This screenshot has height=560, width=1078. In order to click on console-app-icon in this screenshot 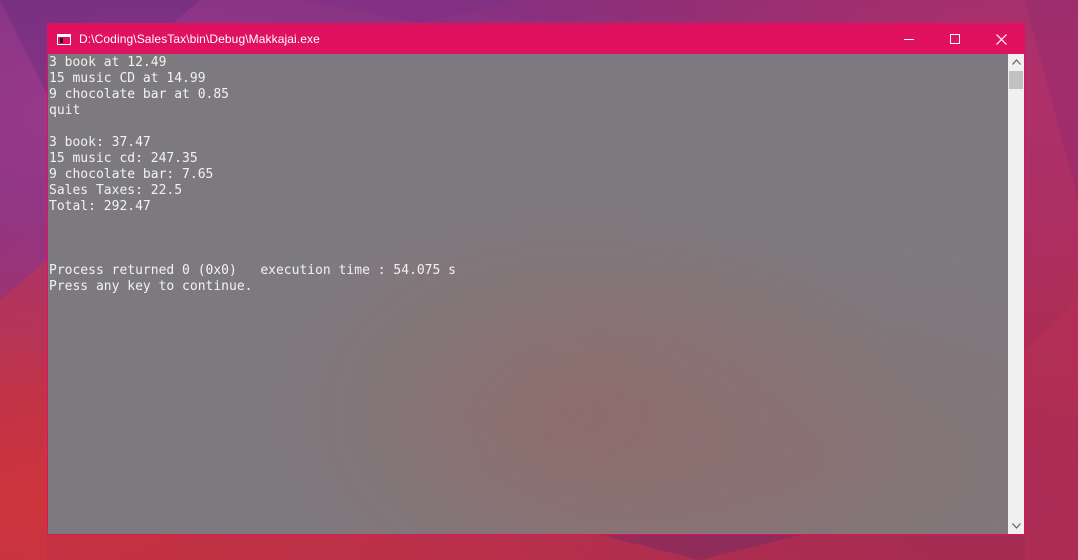, I will do `click(64, 39)`.